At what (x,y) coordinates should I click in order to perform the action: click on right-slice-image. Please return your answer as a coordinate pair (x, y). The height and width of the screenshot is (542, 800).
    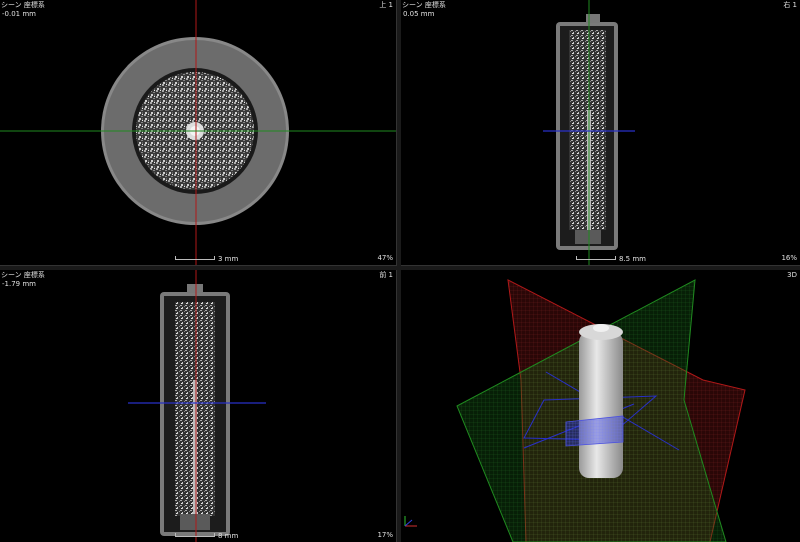
    Looking at the image, I should click on (589, 132).